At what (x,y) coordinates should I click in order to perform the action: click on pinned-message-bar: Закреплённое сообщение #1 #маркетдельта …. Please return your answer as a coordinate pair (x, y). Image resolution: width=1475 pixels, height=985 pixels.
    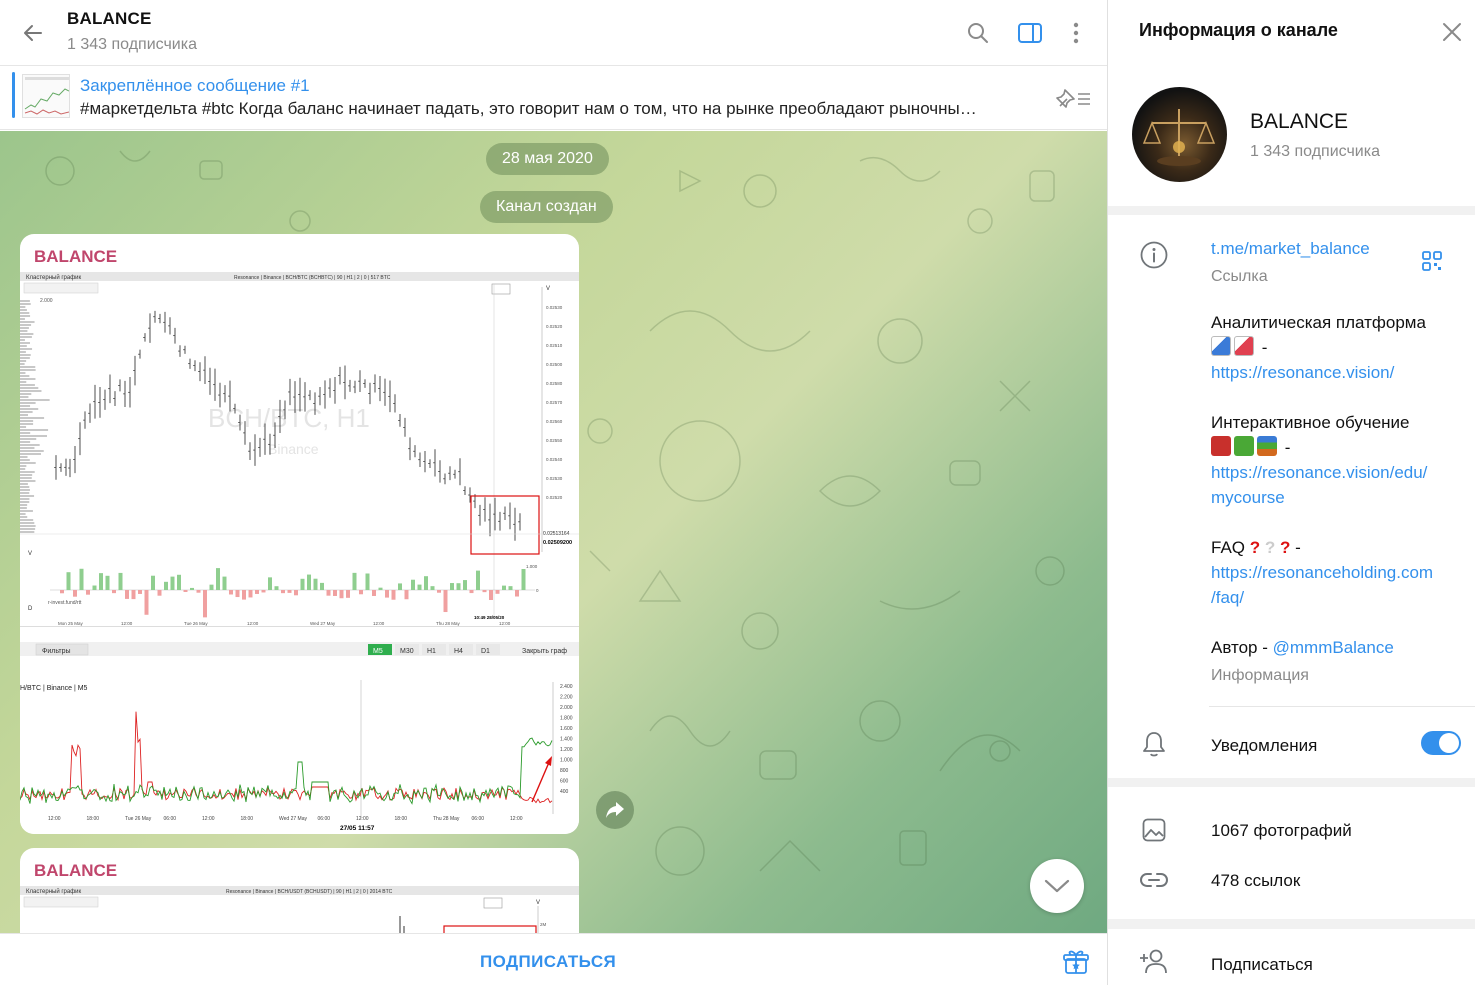
    Looking at the image, I should click on (553, 98).